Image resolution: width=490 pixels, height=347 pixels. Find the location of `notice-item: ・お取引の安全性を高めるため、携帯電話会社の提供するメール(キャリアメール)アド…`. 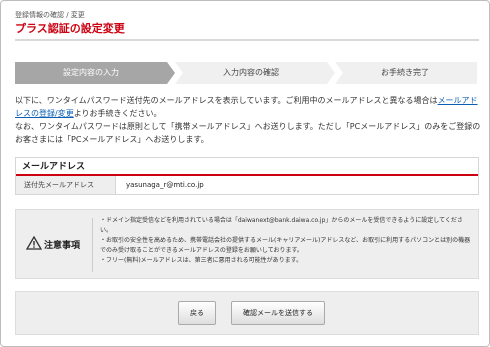

notice-item: ・お取引の安全性を高めるため、携帯電話会社の提供するメール(キャリアメール)アド… is located at coordinates (285, 245).